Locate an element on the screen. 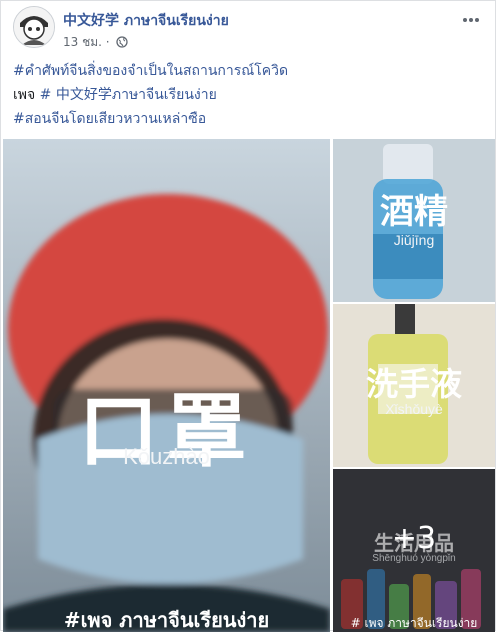  post-meta: 13 ชม. · is located at coordinates (96, 42).